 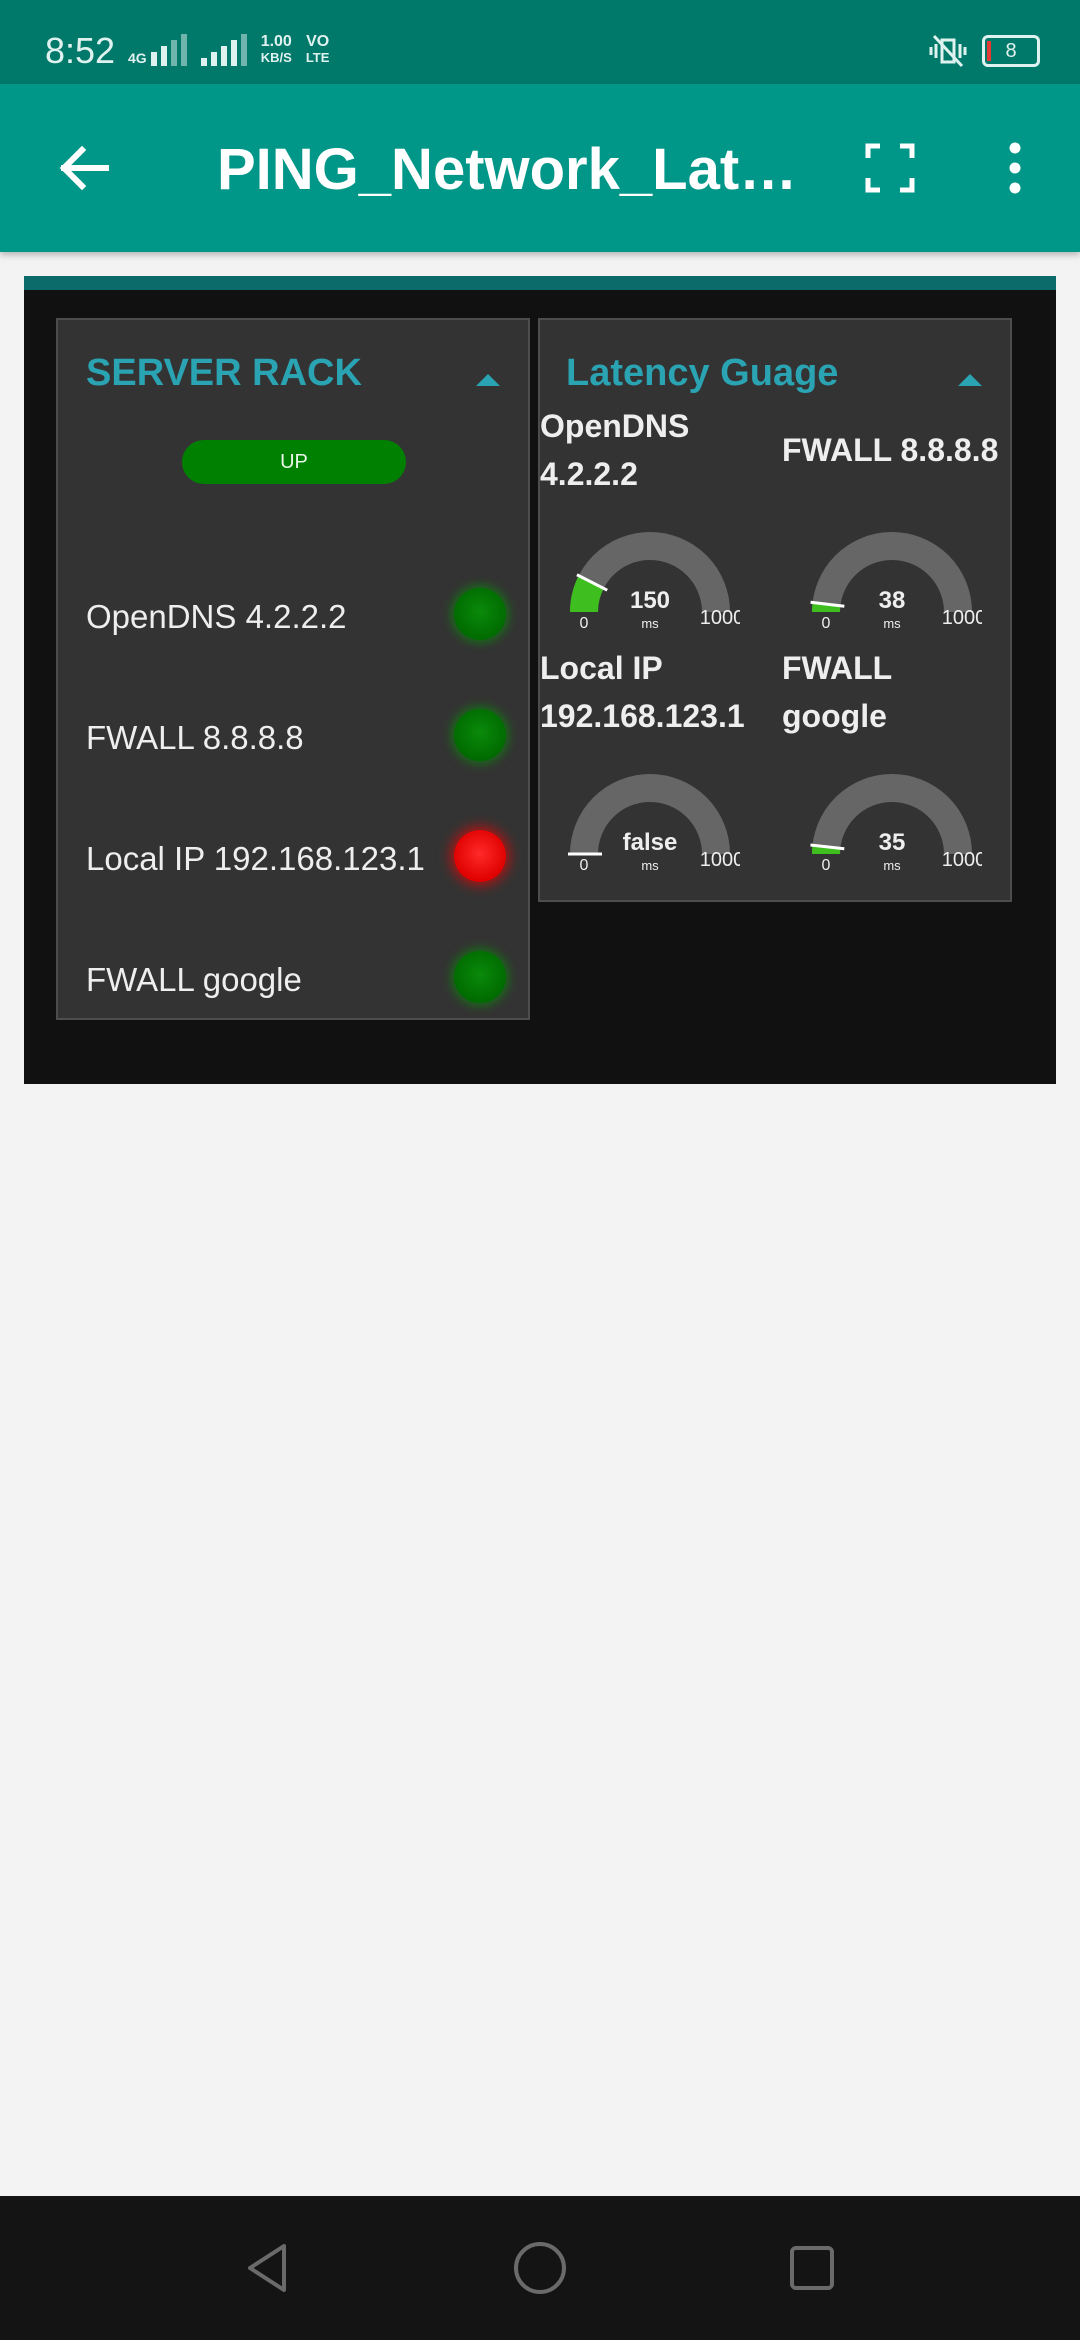 I want to click on rack-item-label: FWALL google, so click(x=194, y=979).